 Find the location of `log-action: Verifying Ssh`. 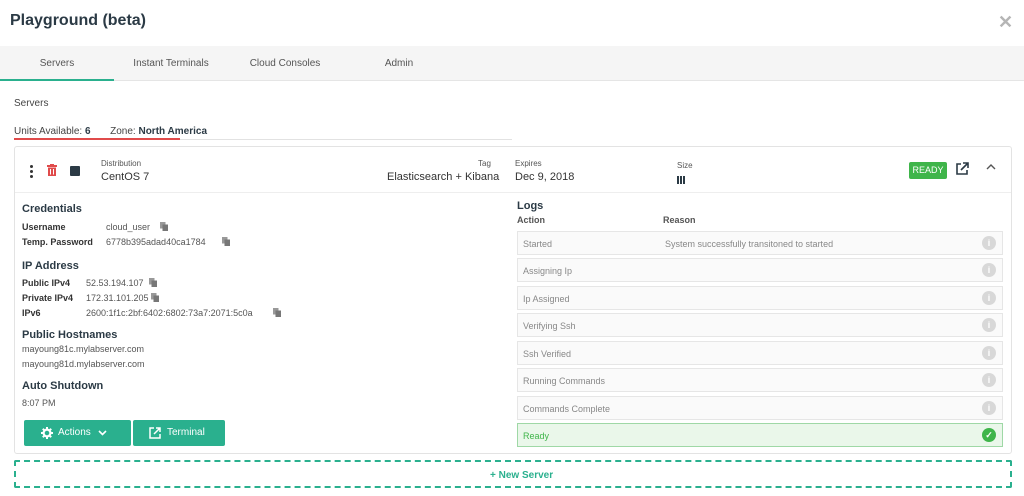

log-action: Verifying Ssh is located at coordinates (549, 326).